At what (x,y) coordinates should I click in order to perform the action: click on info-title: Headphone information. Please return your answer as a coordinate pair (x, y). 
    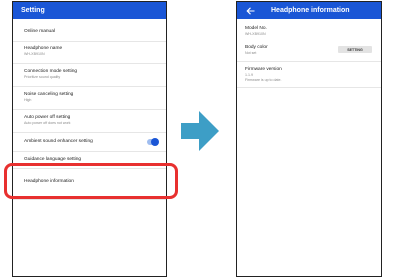
    Looking at the image, I should click on (310, 10).